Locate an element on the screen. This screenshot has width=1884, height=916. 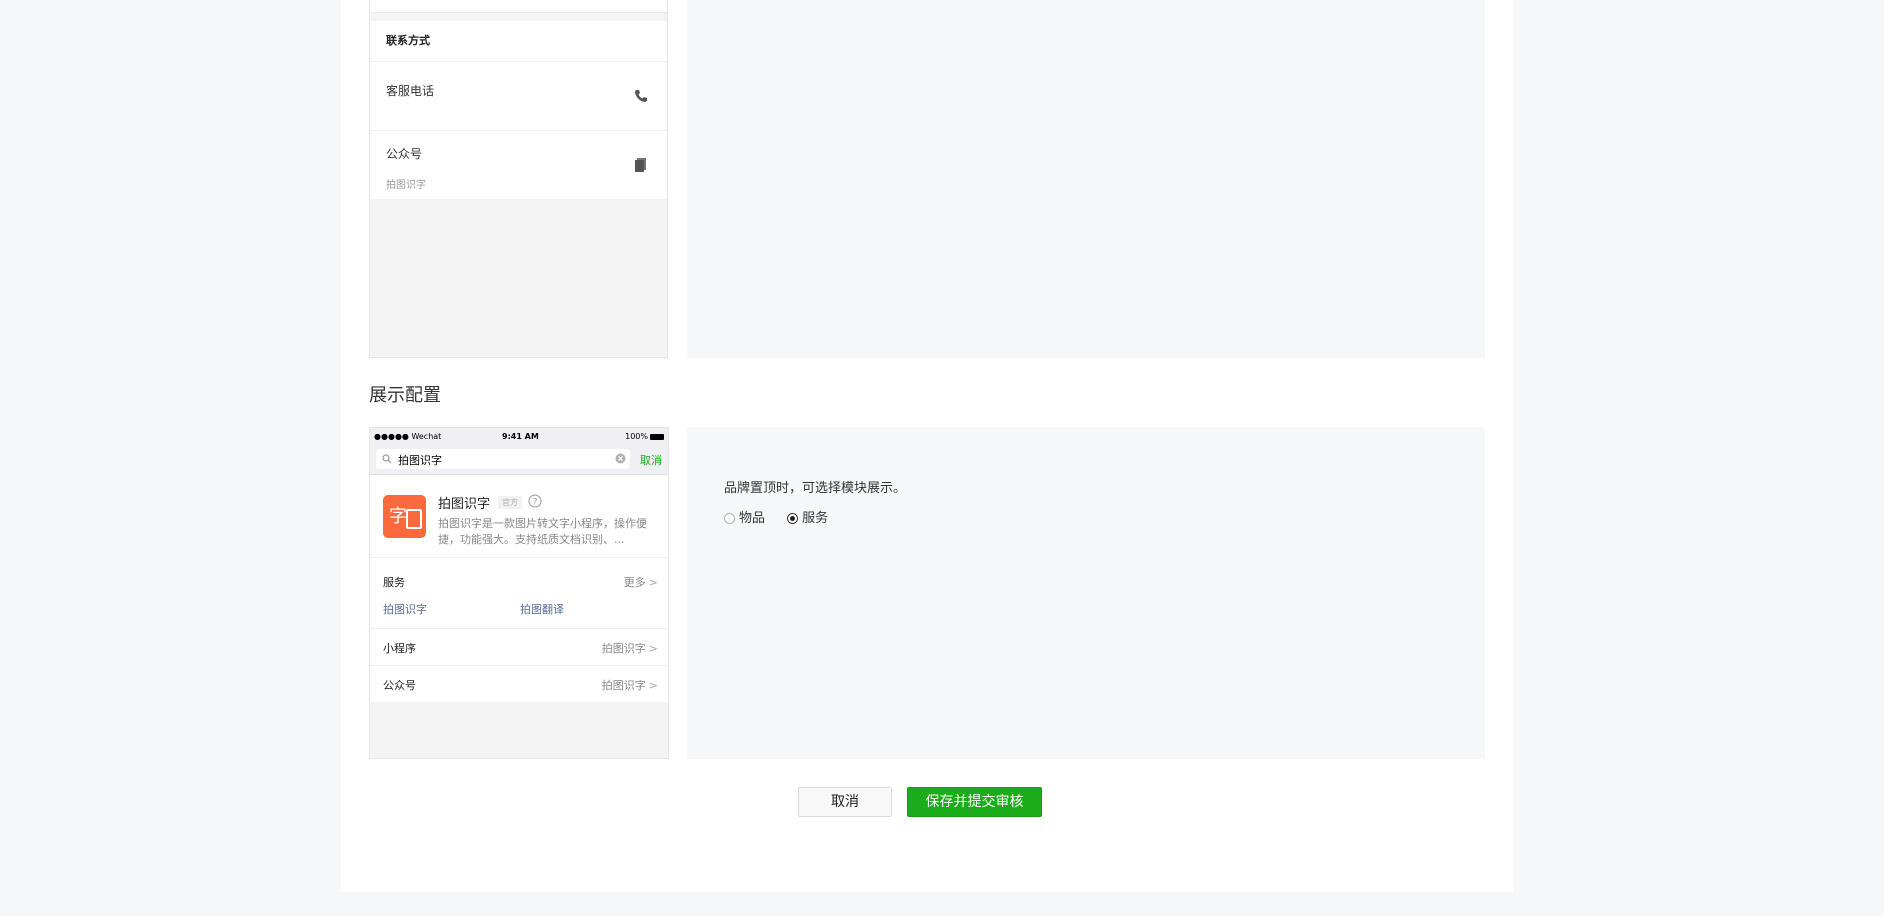
list-item: 公众号 拍图识字 > is located at coordinates (519, 684).